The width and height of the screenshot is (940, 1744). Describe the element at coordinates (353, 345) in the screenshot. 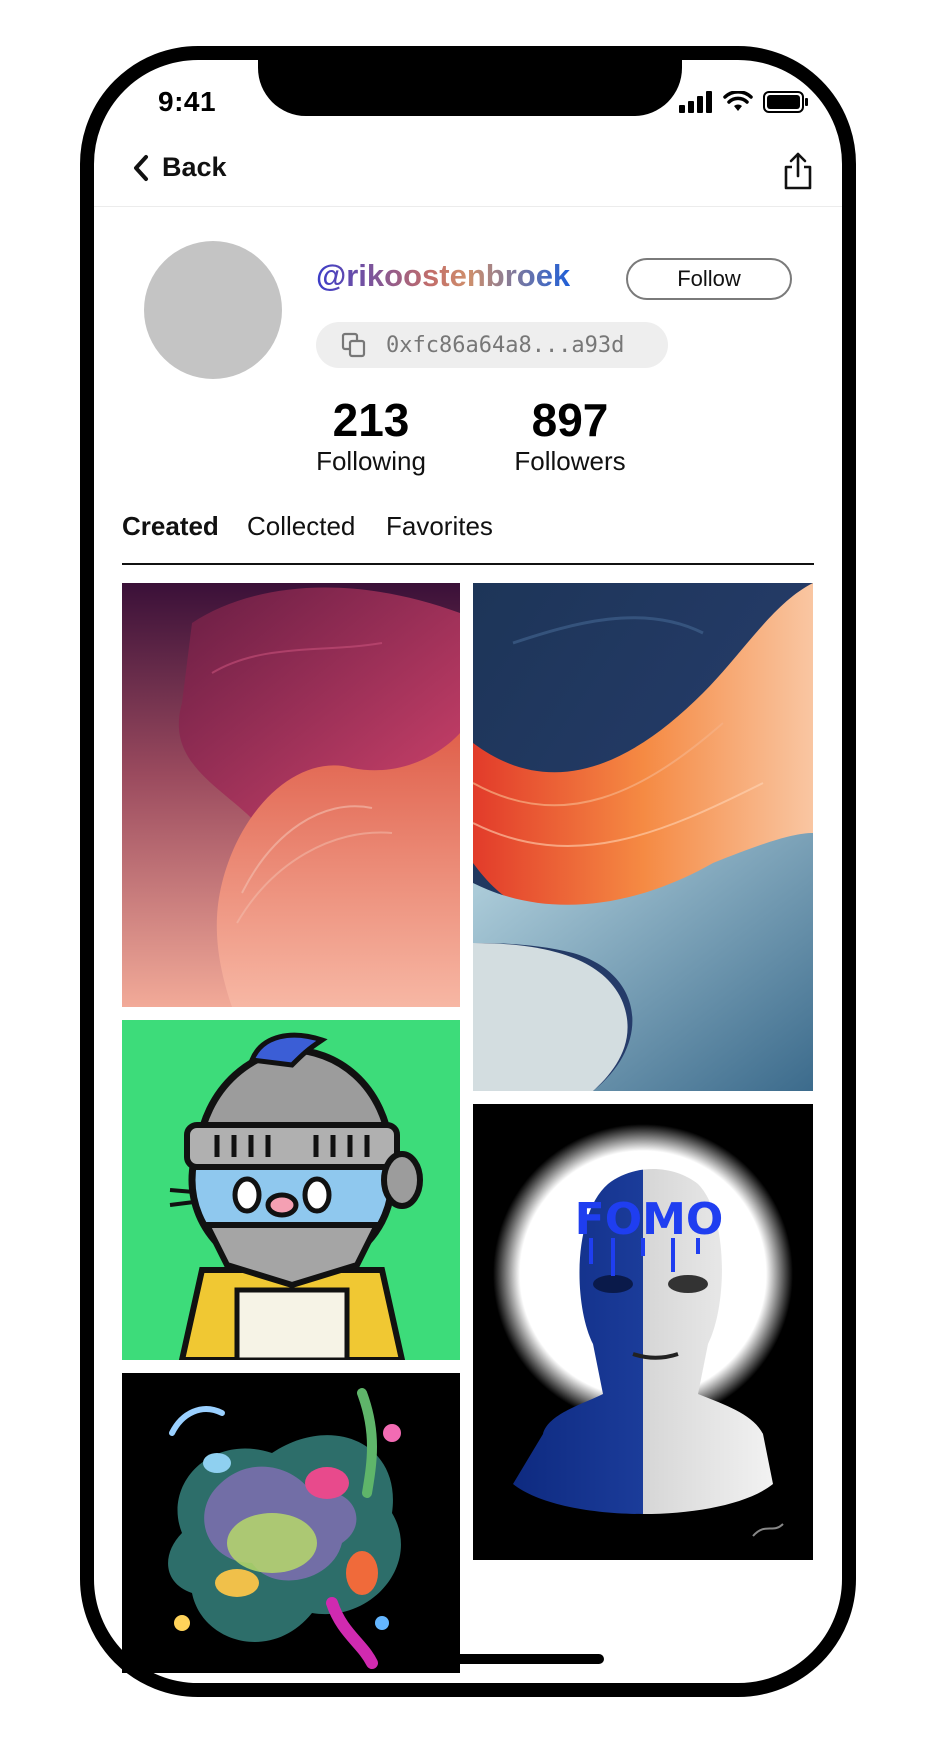

I see `copy-icon` at that location.